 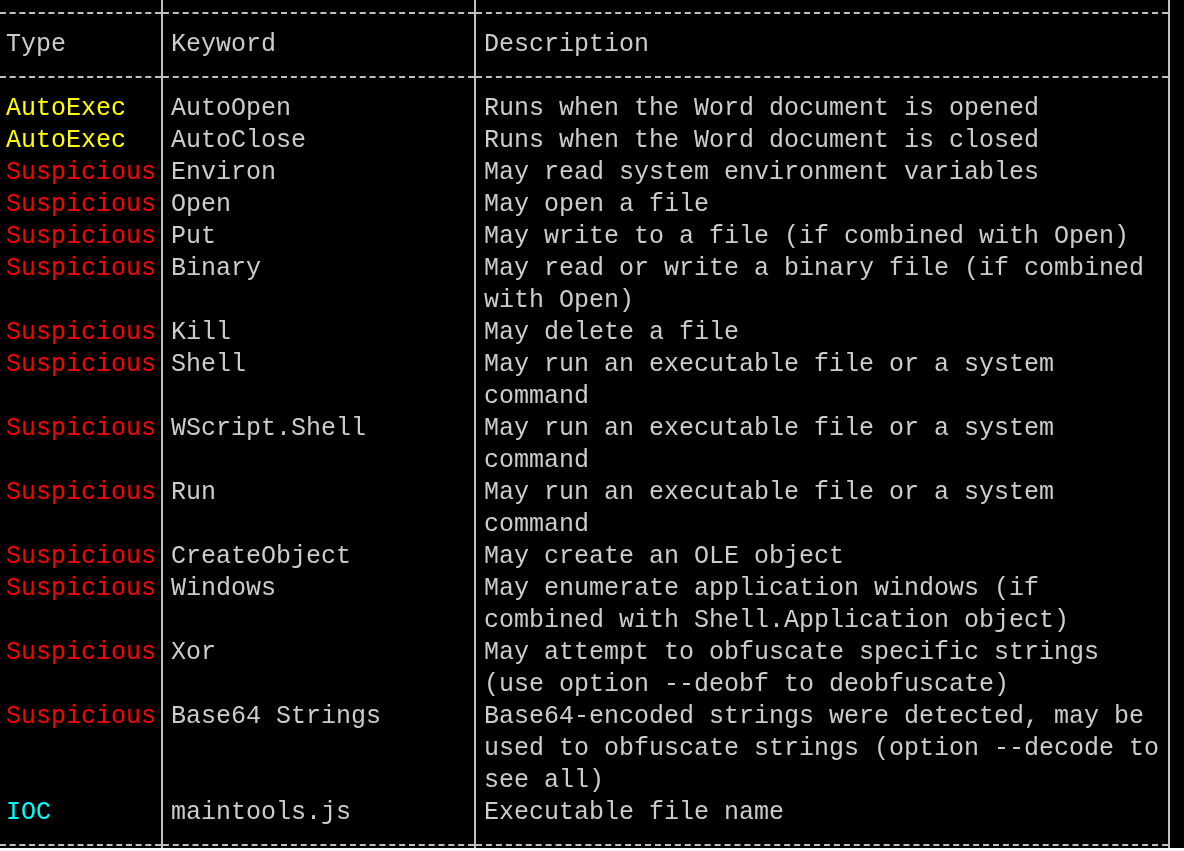 I want to click on description-cell: with Open), so click(x=559, y=301).